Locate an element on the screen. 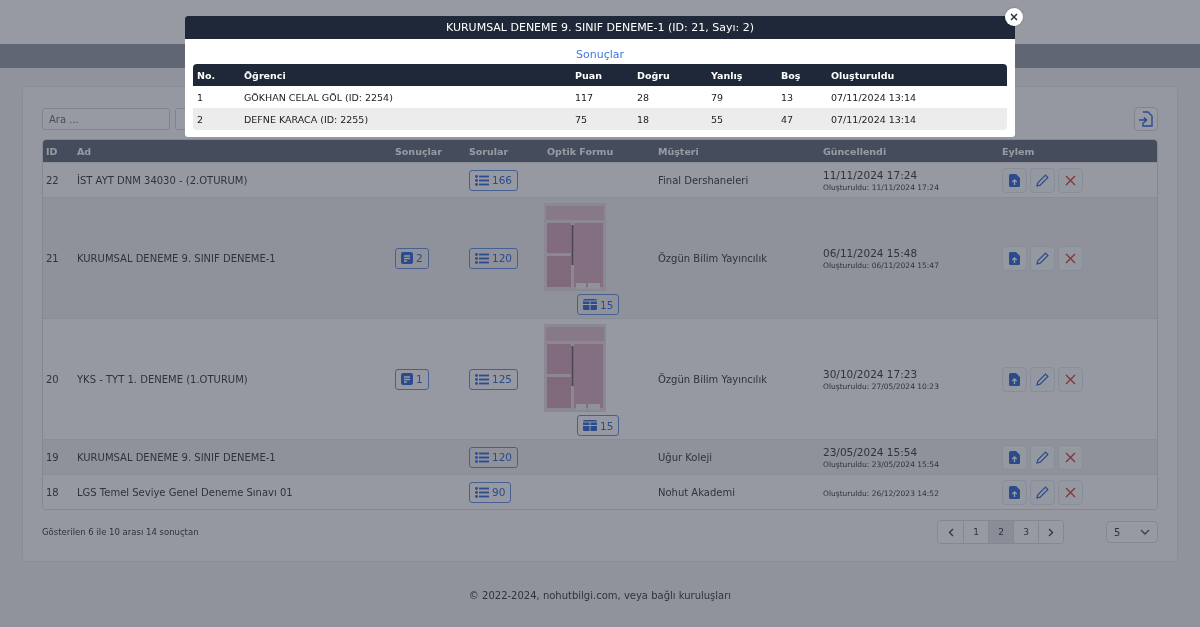 This screenshot has height=627, width=1200. customer-cell-text: Nohut Akademi is located at coordinates (696, 492).